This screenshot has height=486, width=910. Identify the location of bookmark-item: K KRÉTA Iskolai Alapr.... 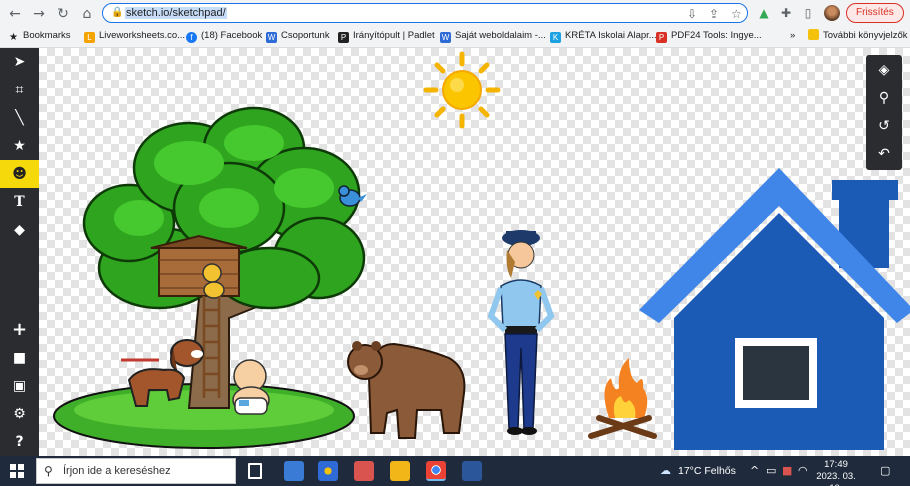
(603, 36).